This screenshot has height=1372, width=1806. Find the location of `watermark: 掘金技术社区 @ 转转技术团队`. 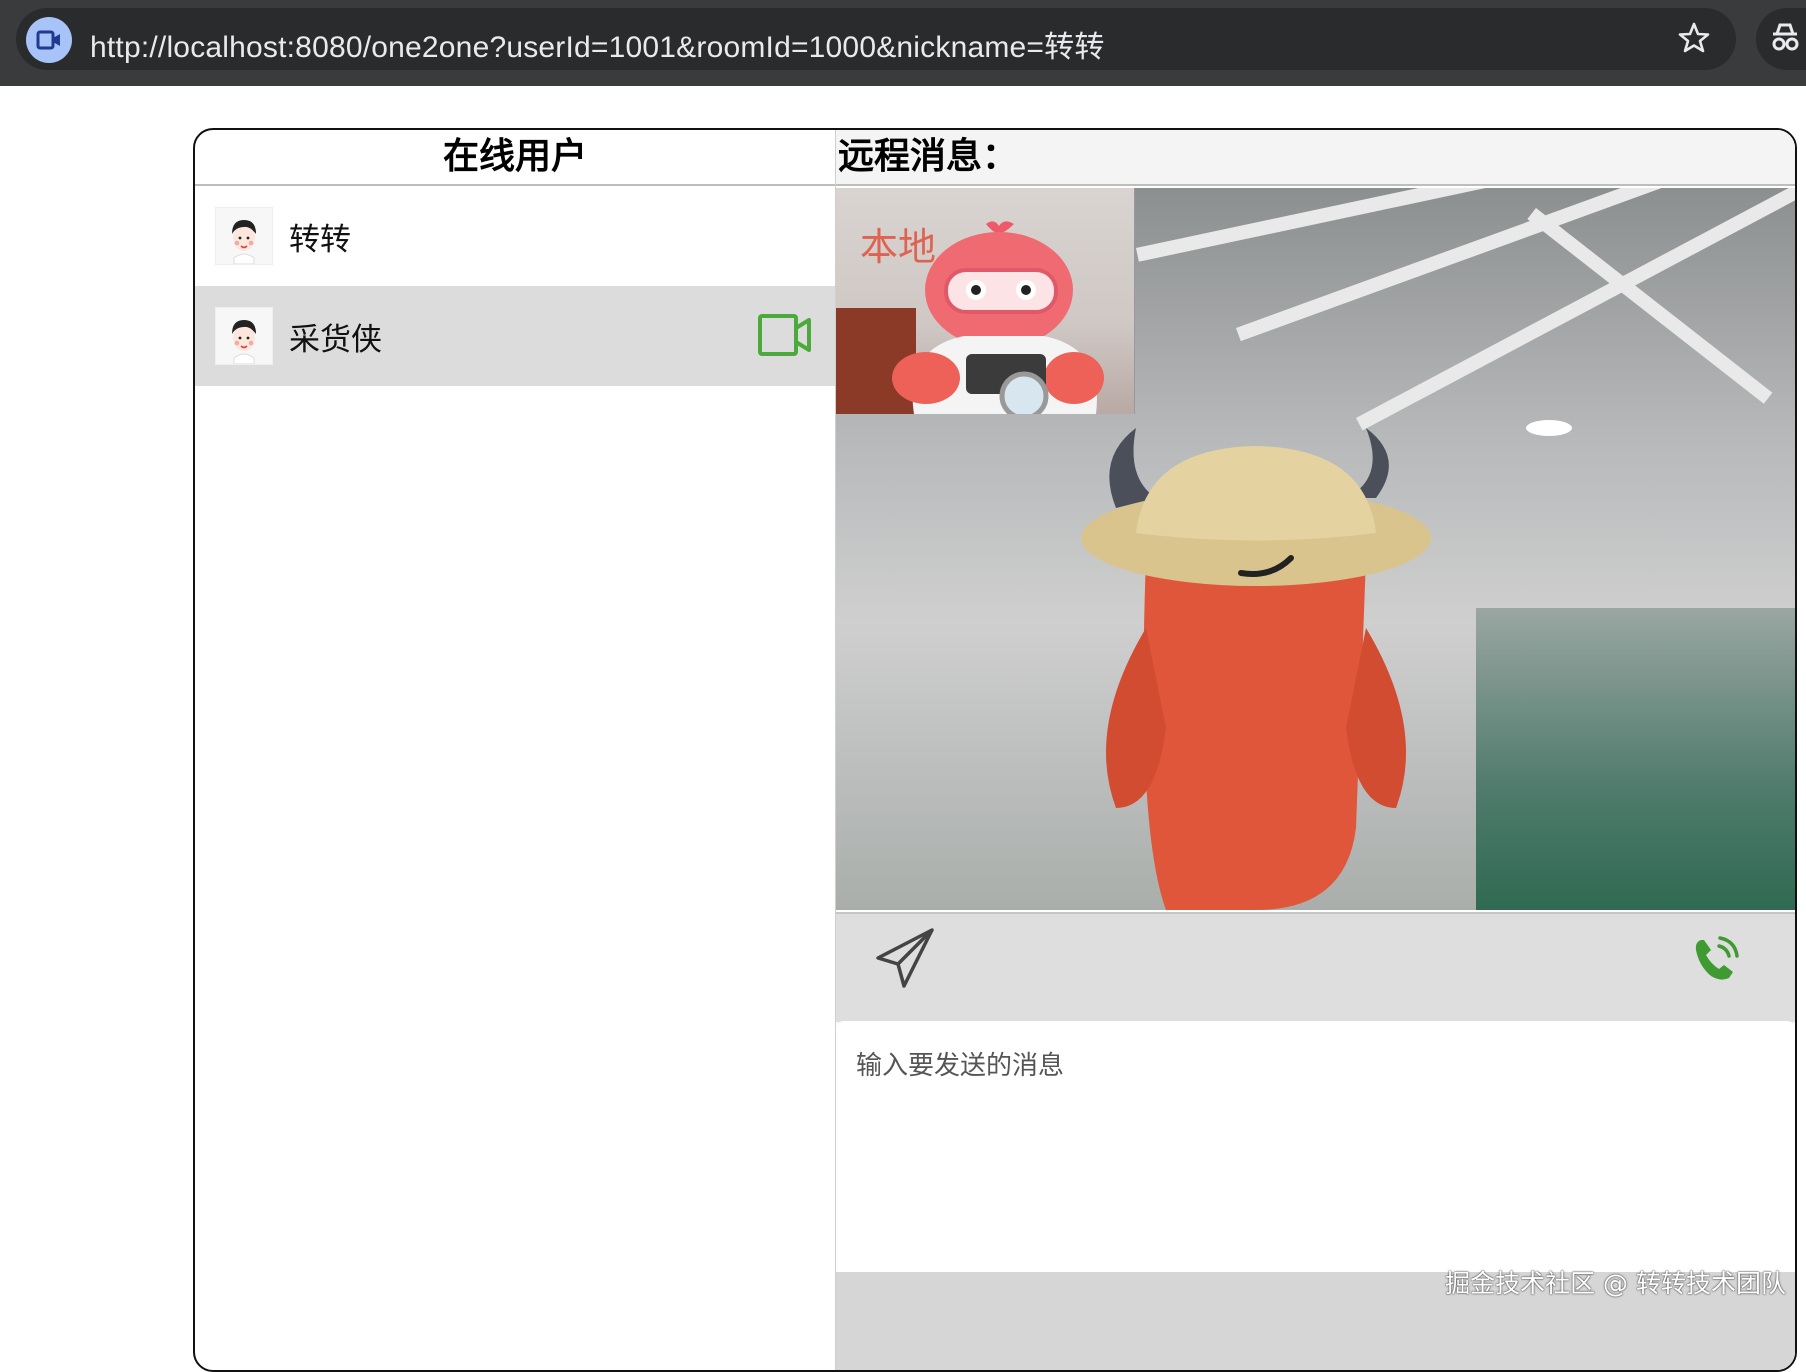

watermark: 掘金技术社区 @ 转转技术团队 is located at coordinates (1615, 1283).